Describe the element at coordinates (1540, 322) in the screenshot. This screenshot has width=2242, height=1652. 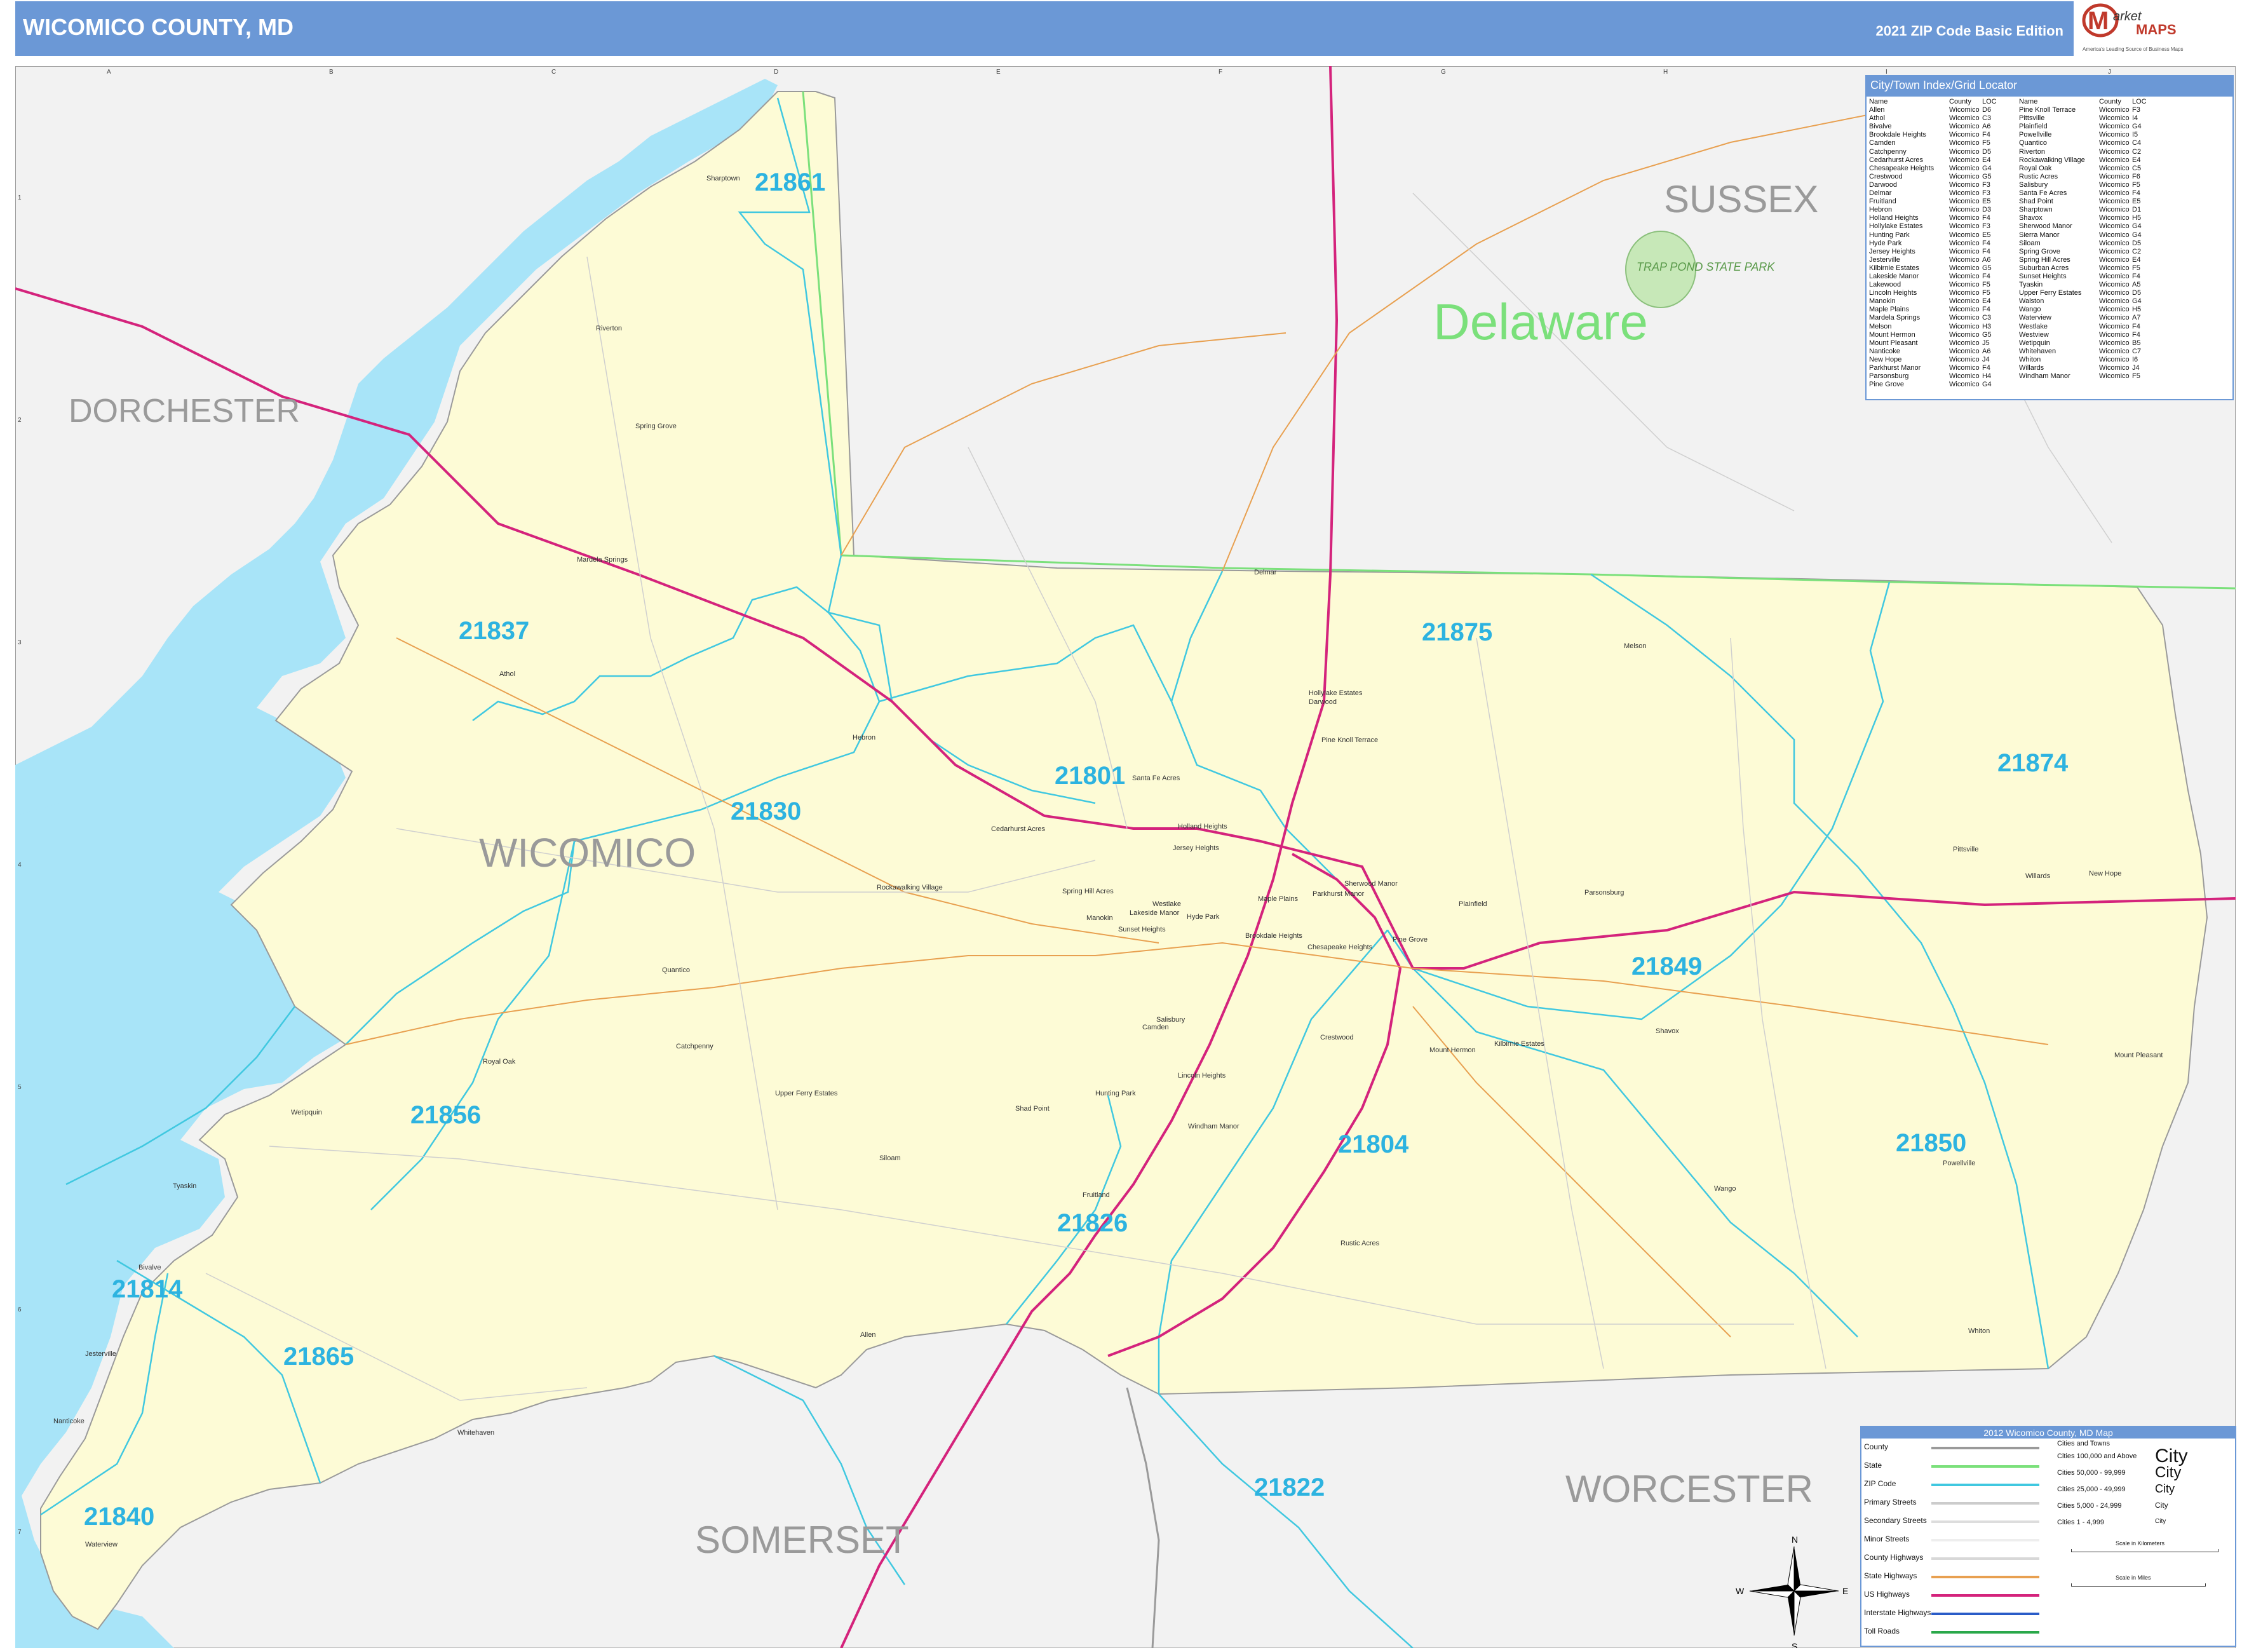
I see `label-delaware: Delaware` at that location.